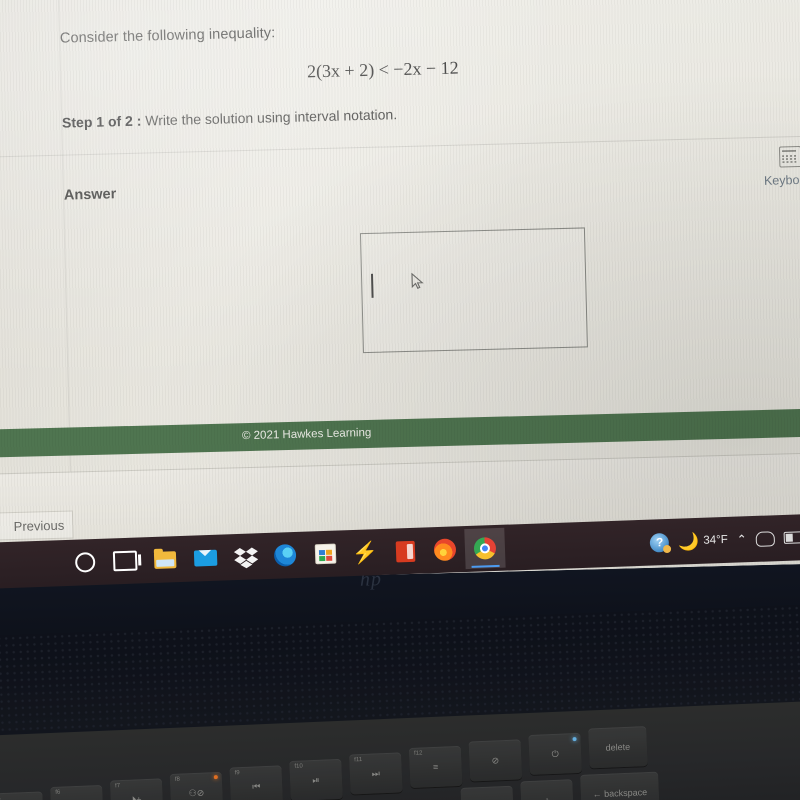  I want to click on key-f9: f9 ⏮, so click(256, 782).